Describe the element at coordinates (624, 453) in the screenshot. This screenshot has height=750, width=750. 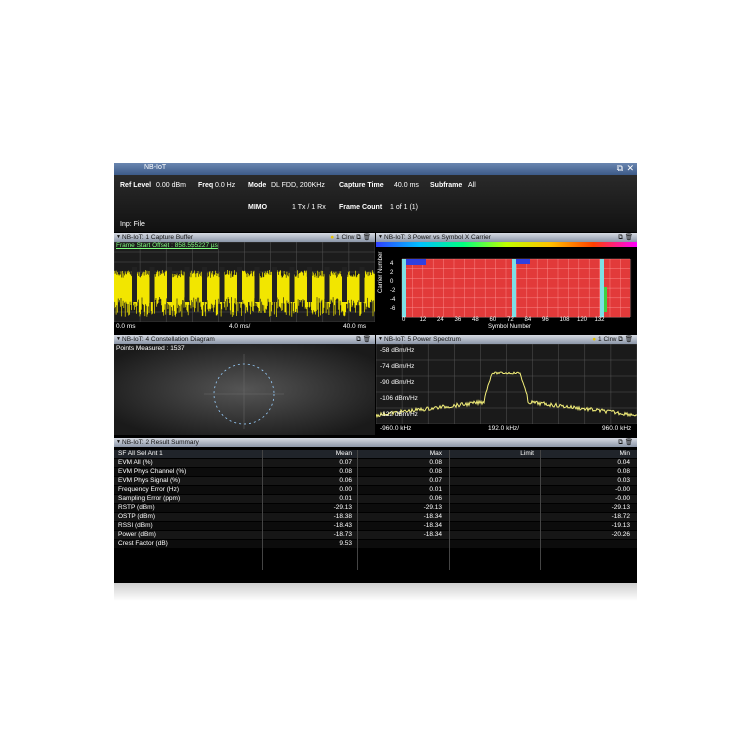
I see `column-header-min: Min` at that location.